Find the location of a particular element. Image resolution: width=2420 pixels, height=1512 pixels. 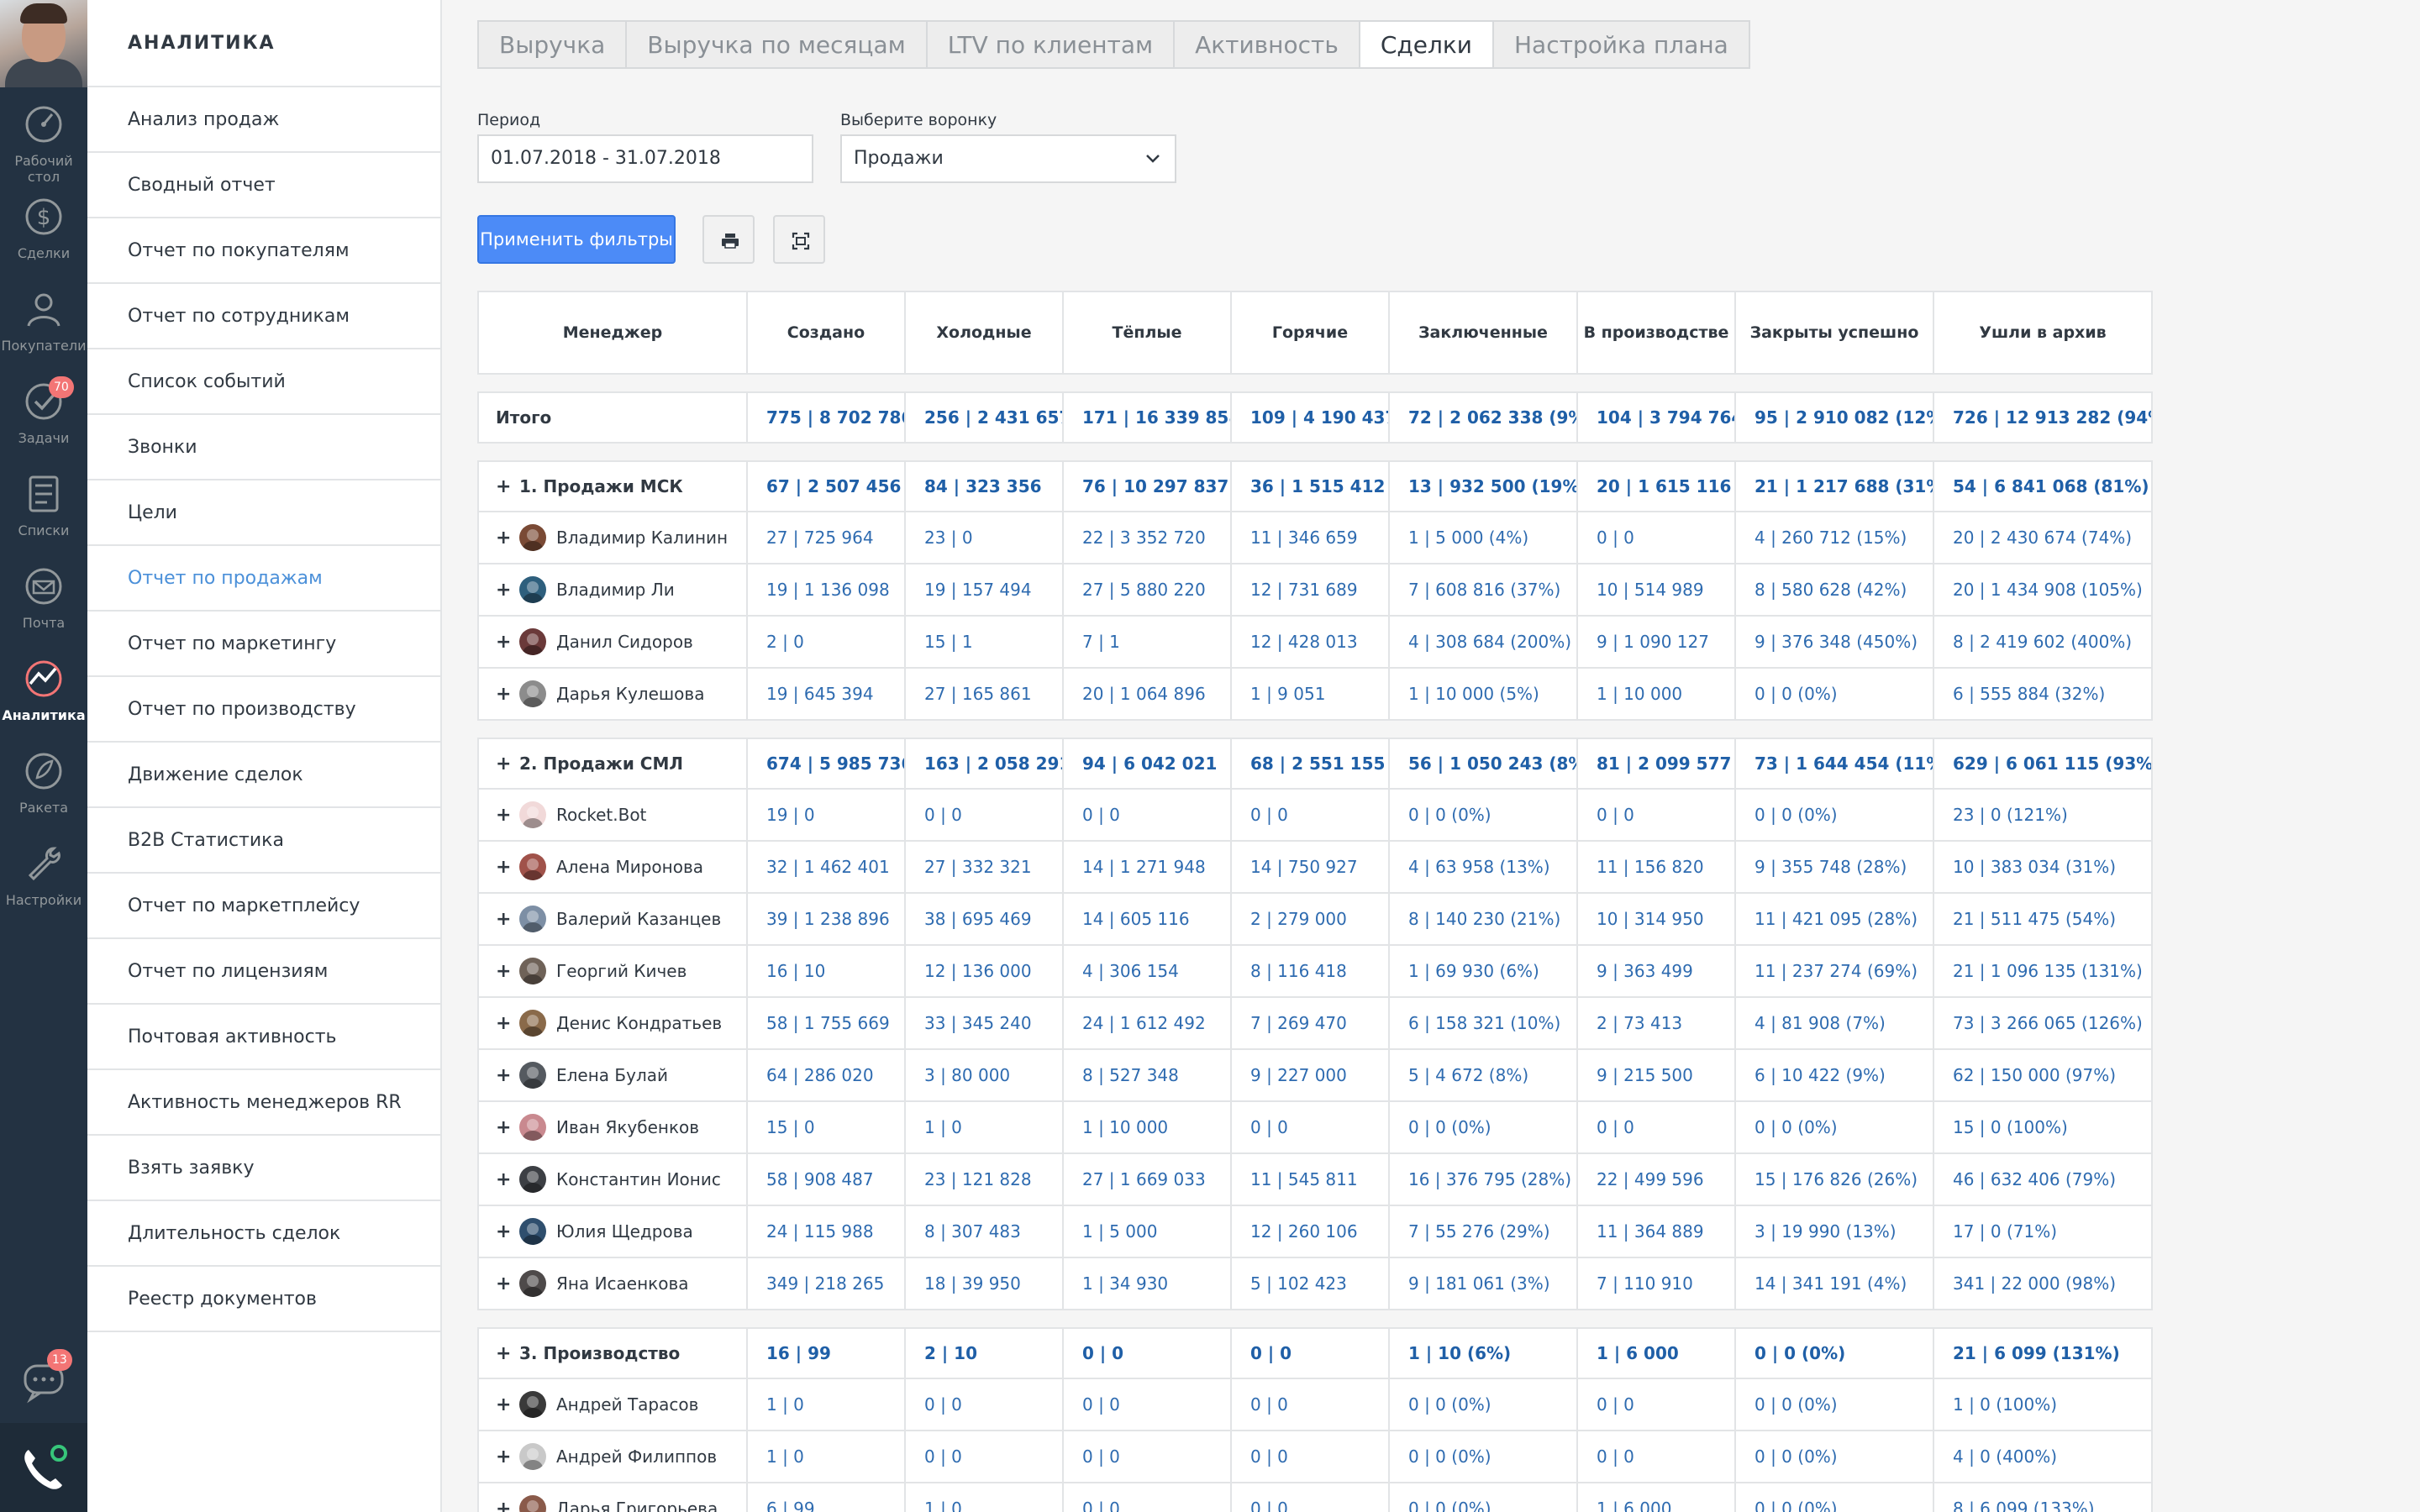

manager-name-cell: + Георгий Кичев is located at coordinates (613, 971).